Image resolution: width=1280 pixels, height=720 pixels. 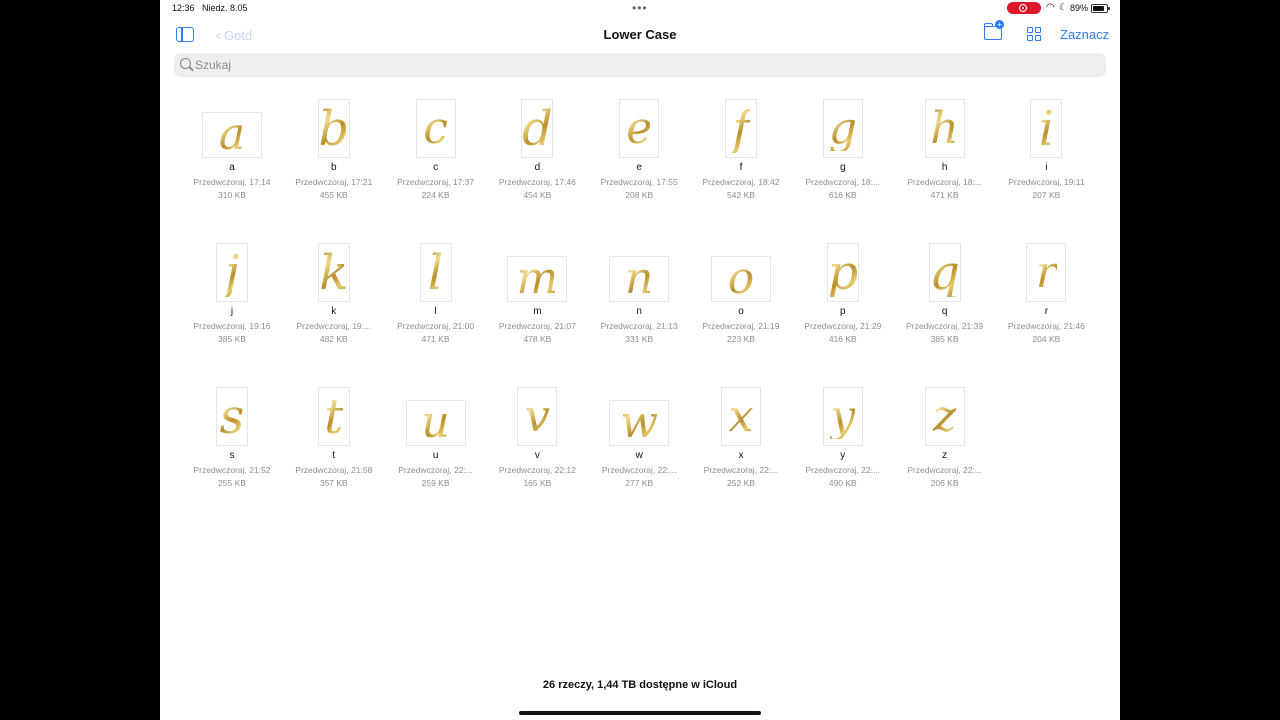 I want to click on file-size: 255 KB, so click(x=232, y=483).